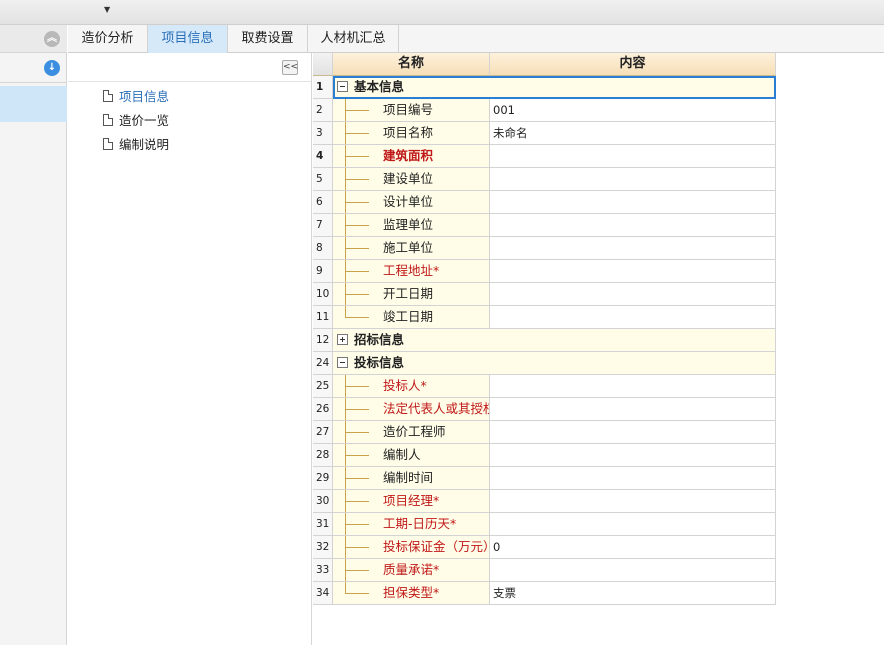 The height and width of the screenshot is (645, 884). What do you see at coordinates (342, 339) in the screenshot?
I see `expand-plus-icon` at bounding box center [342, 339].